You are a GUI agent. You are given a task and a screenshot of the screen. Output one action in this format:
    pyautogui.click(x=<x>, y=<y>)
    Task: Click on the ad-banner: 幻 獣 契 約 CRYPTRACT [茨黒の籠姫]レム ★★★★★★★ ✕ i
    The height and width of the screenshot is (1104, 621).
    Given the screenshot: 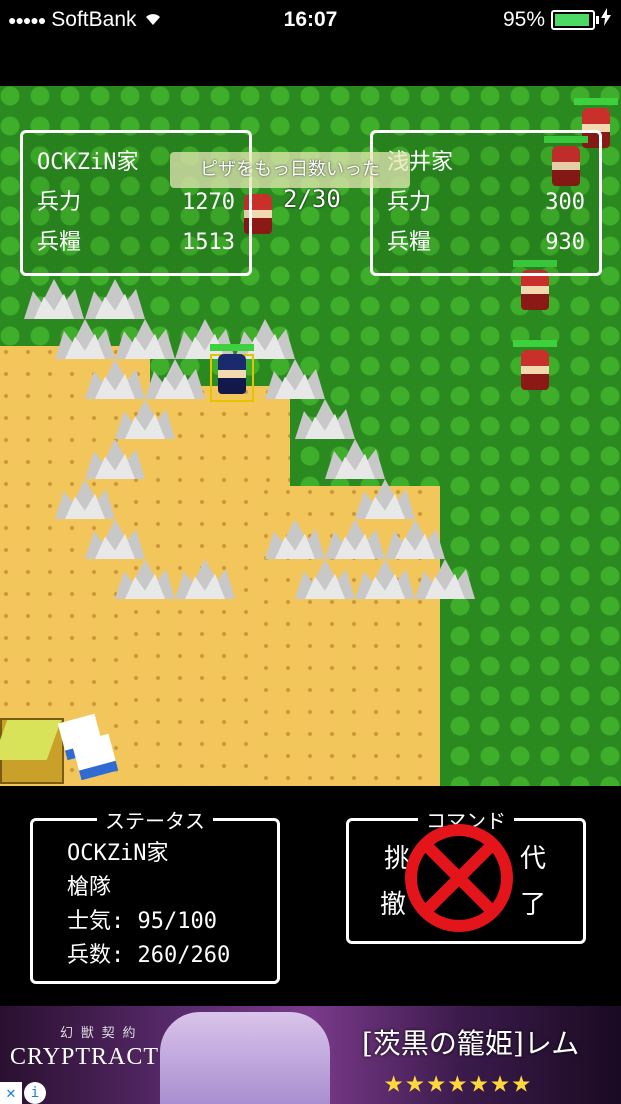 What is the action you would take?
    pyautogui.click(x=310, y=1055)
    